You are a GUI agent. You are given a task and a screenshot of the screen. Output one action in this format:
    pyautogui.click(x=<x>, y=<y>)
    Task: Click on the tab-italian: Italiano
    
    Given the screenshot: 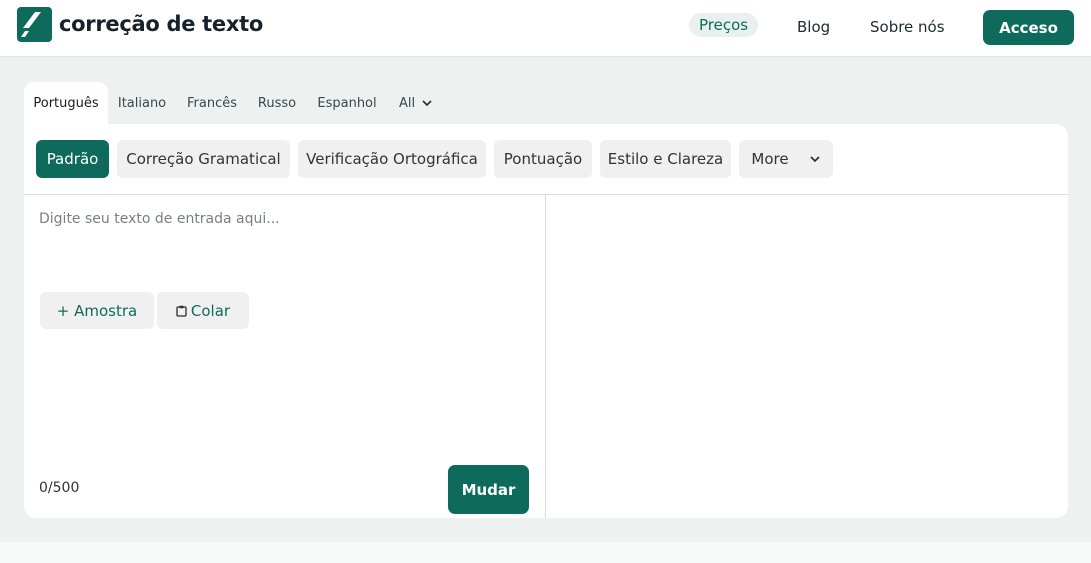 What is the action you would take?
    pyautogui.click(x=142, y=103)
    